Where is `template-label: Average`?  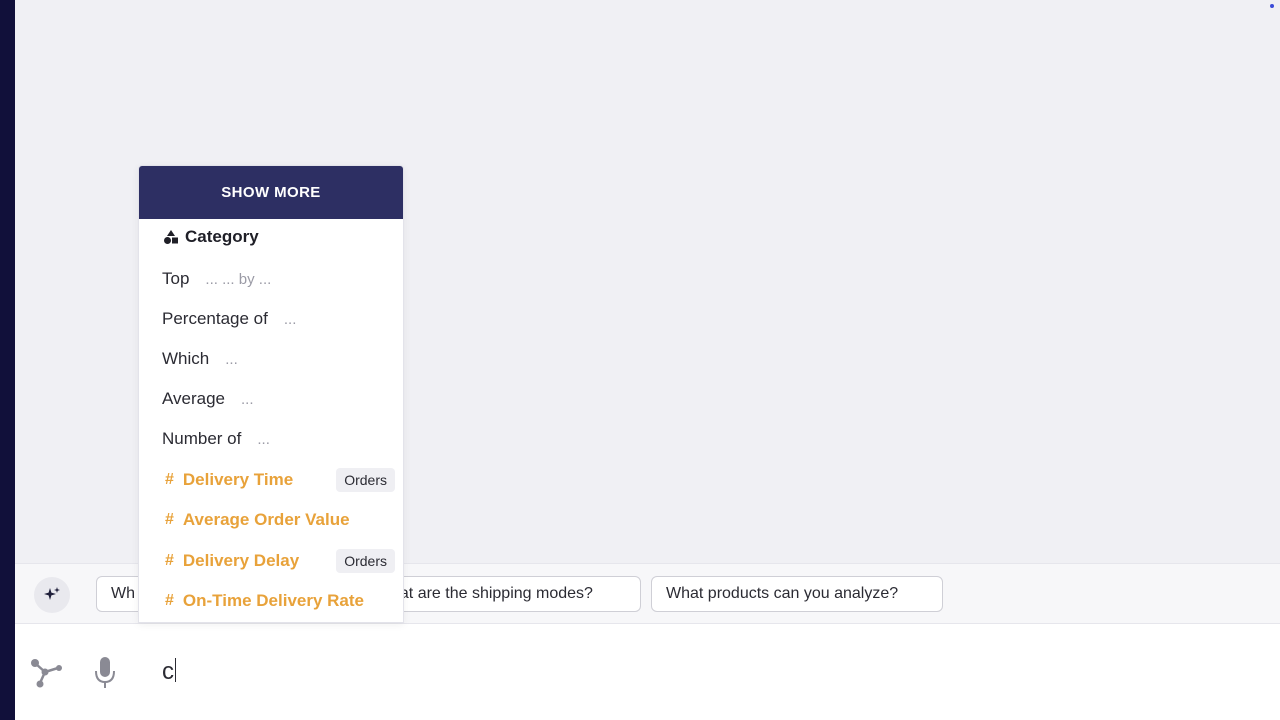 template-label: Average is located at coordinates (194, 398).